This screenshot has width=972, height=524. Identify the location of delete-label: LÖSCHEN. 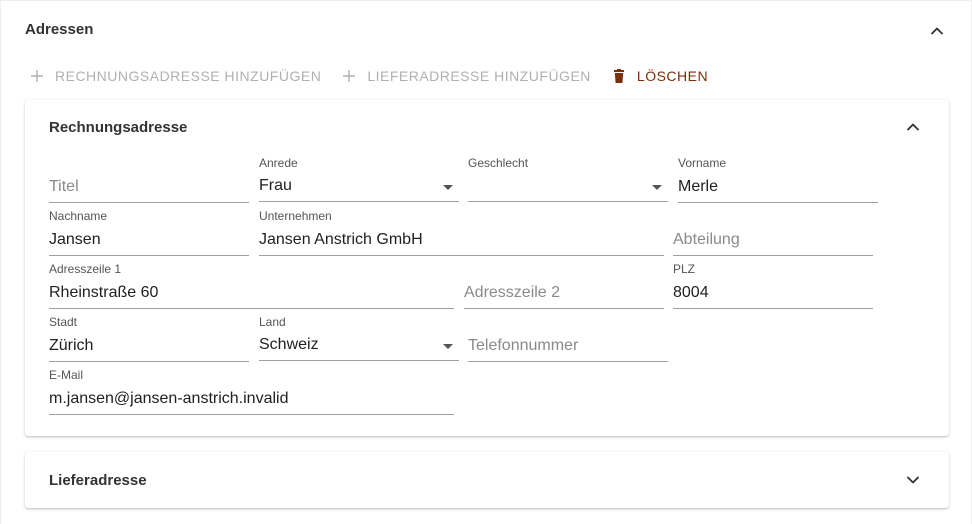
(672, 76).